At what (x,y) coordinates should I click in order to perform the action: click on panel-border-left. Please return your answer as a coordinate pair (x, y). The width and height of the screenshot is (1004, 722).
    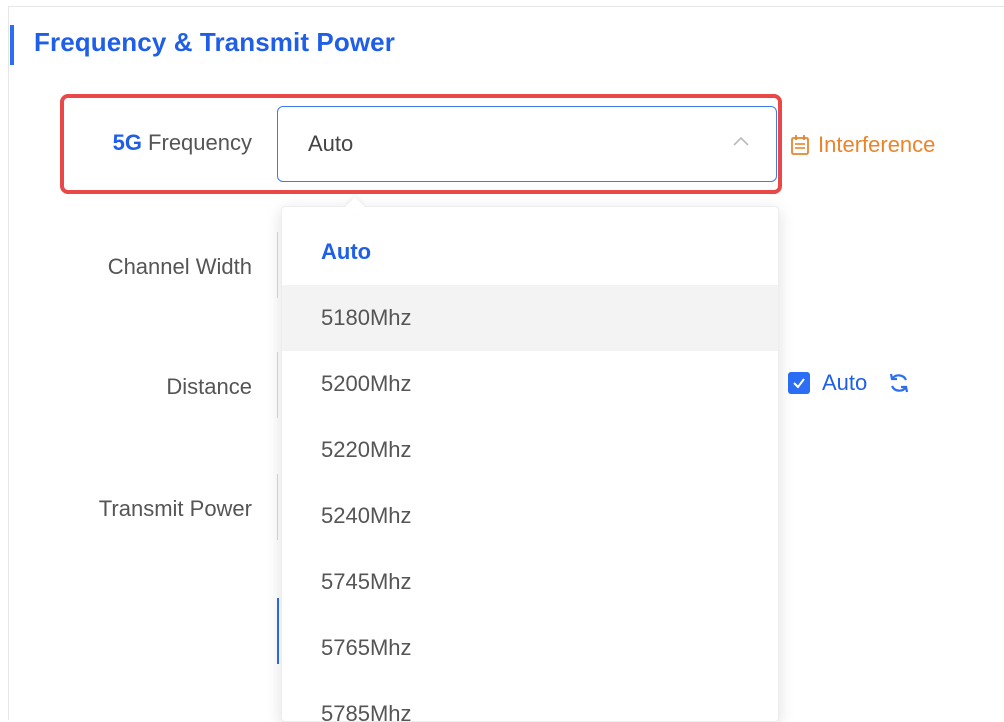
    Looking at the image, I should click on (8, 363).